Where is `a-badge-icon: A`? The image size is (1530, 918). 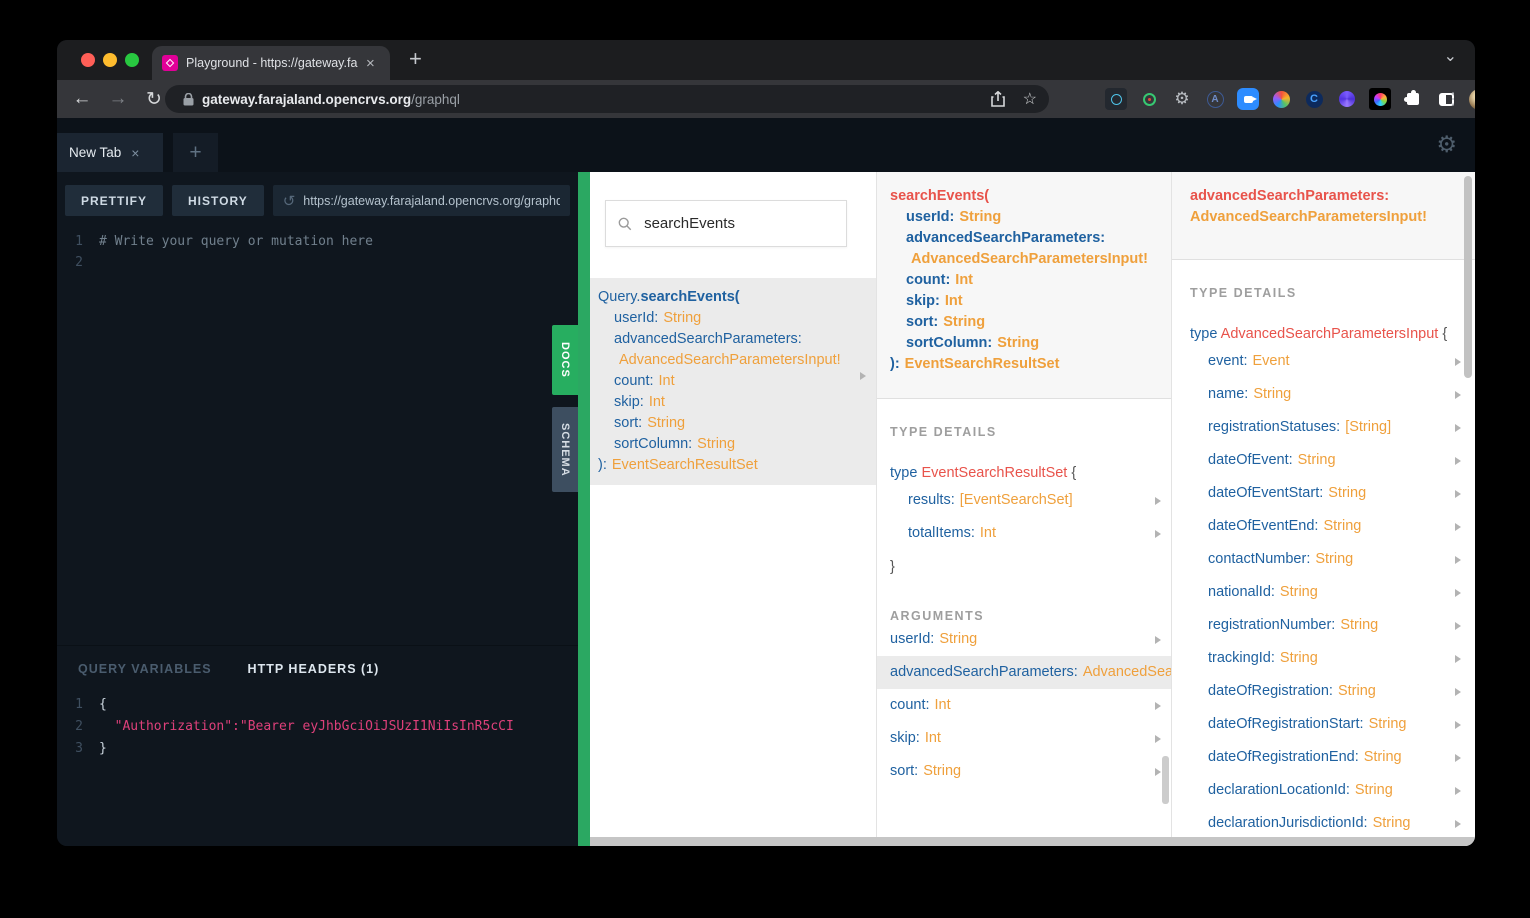 a-badge-icon: A is located at coordinates (1215, 99).